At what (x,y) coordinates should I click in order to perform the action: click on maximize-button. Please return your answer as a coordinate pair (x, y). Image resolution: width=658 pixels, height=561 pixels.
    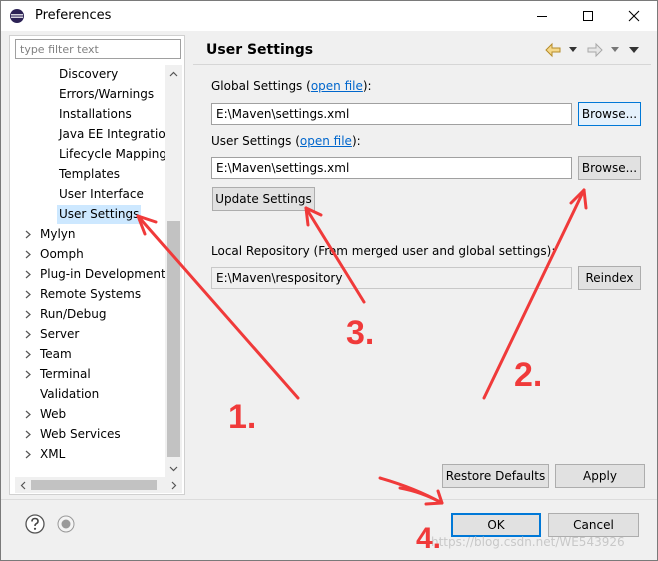
    Looking at the image, I should click on (588, 16).